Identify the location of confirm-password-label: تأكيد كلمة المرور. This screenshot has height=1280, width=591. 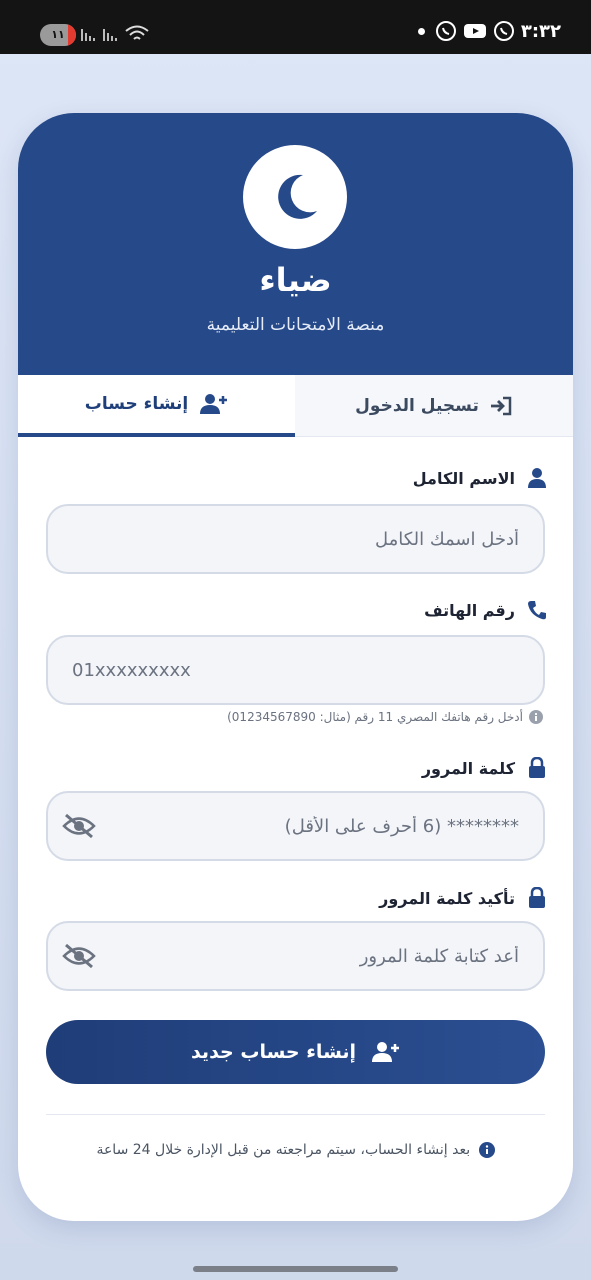
(463, 898).